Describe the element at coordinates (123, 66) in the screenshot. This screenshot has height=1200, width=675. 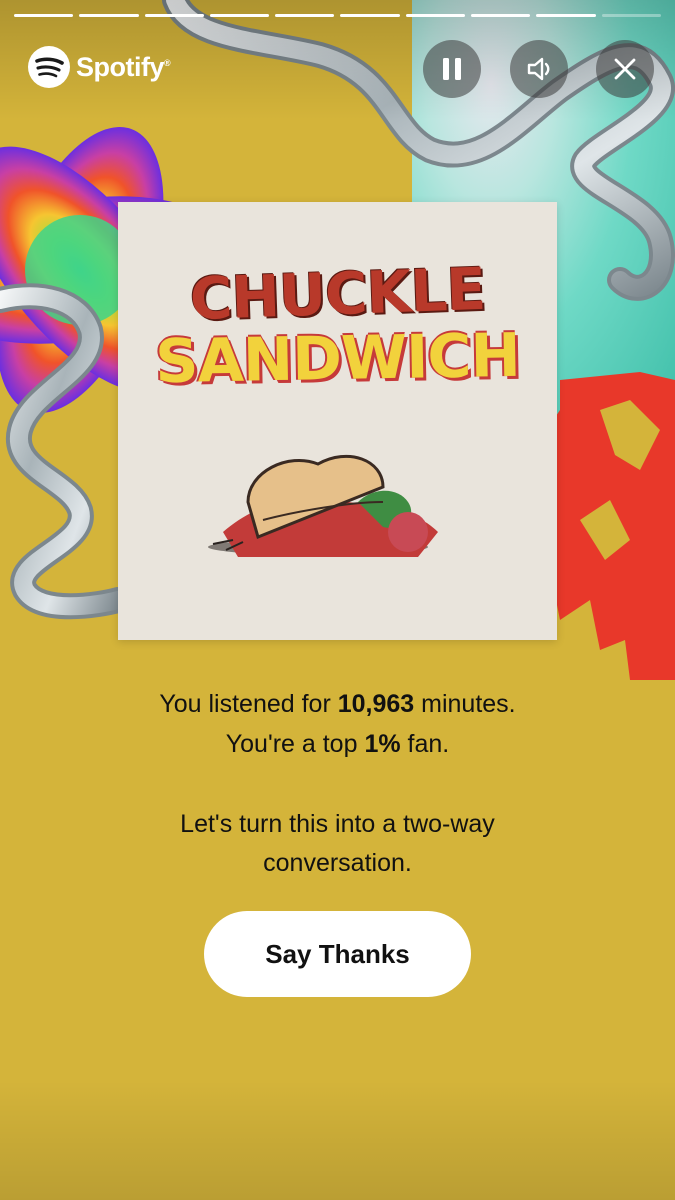
I see `brand-name: Spotify®` at that location.